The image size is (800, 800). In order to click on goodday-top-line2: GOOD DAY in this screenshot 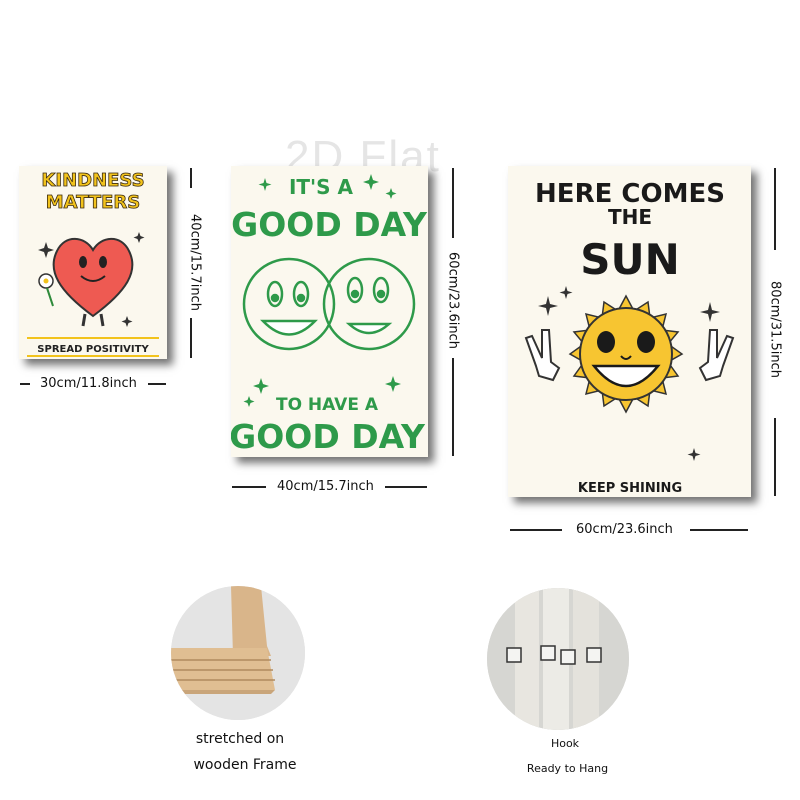, I will do `click(329, 224)`.